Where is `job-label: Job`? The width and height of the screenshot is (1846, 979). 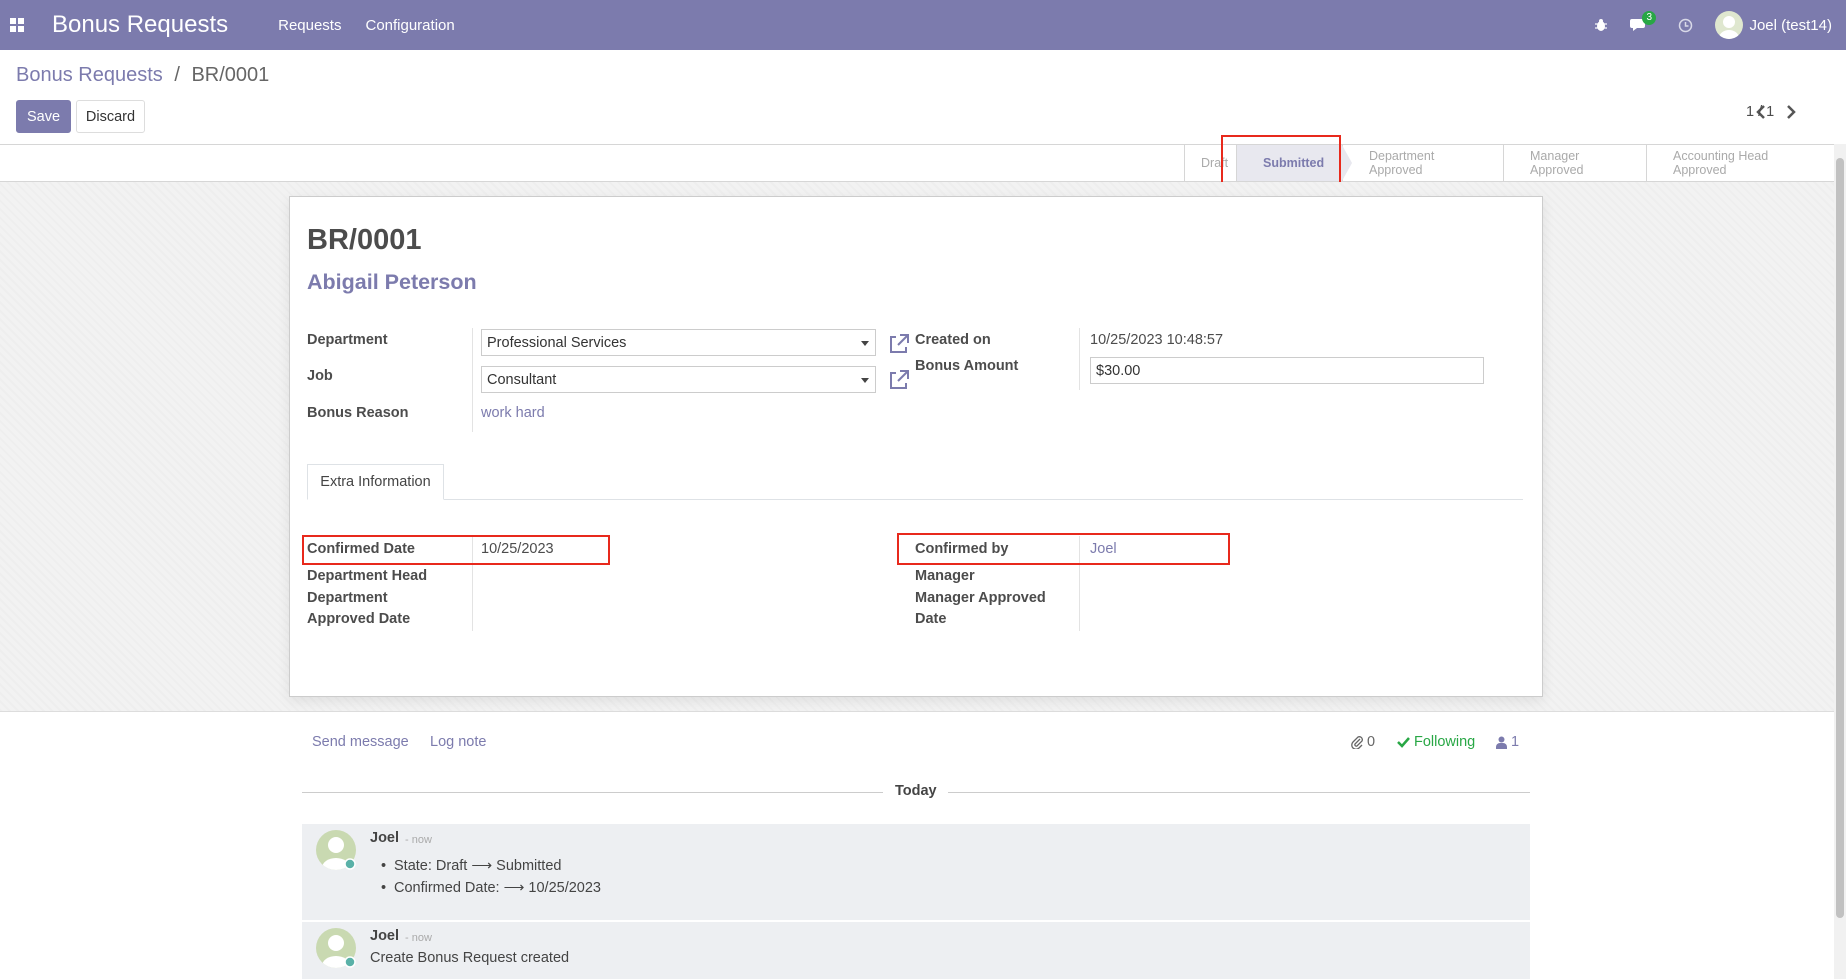 job-label: Job is located at coordinates (320, 376).